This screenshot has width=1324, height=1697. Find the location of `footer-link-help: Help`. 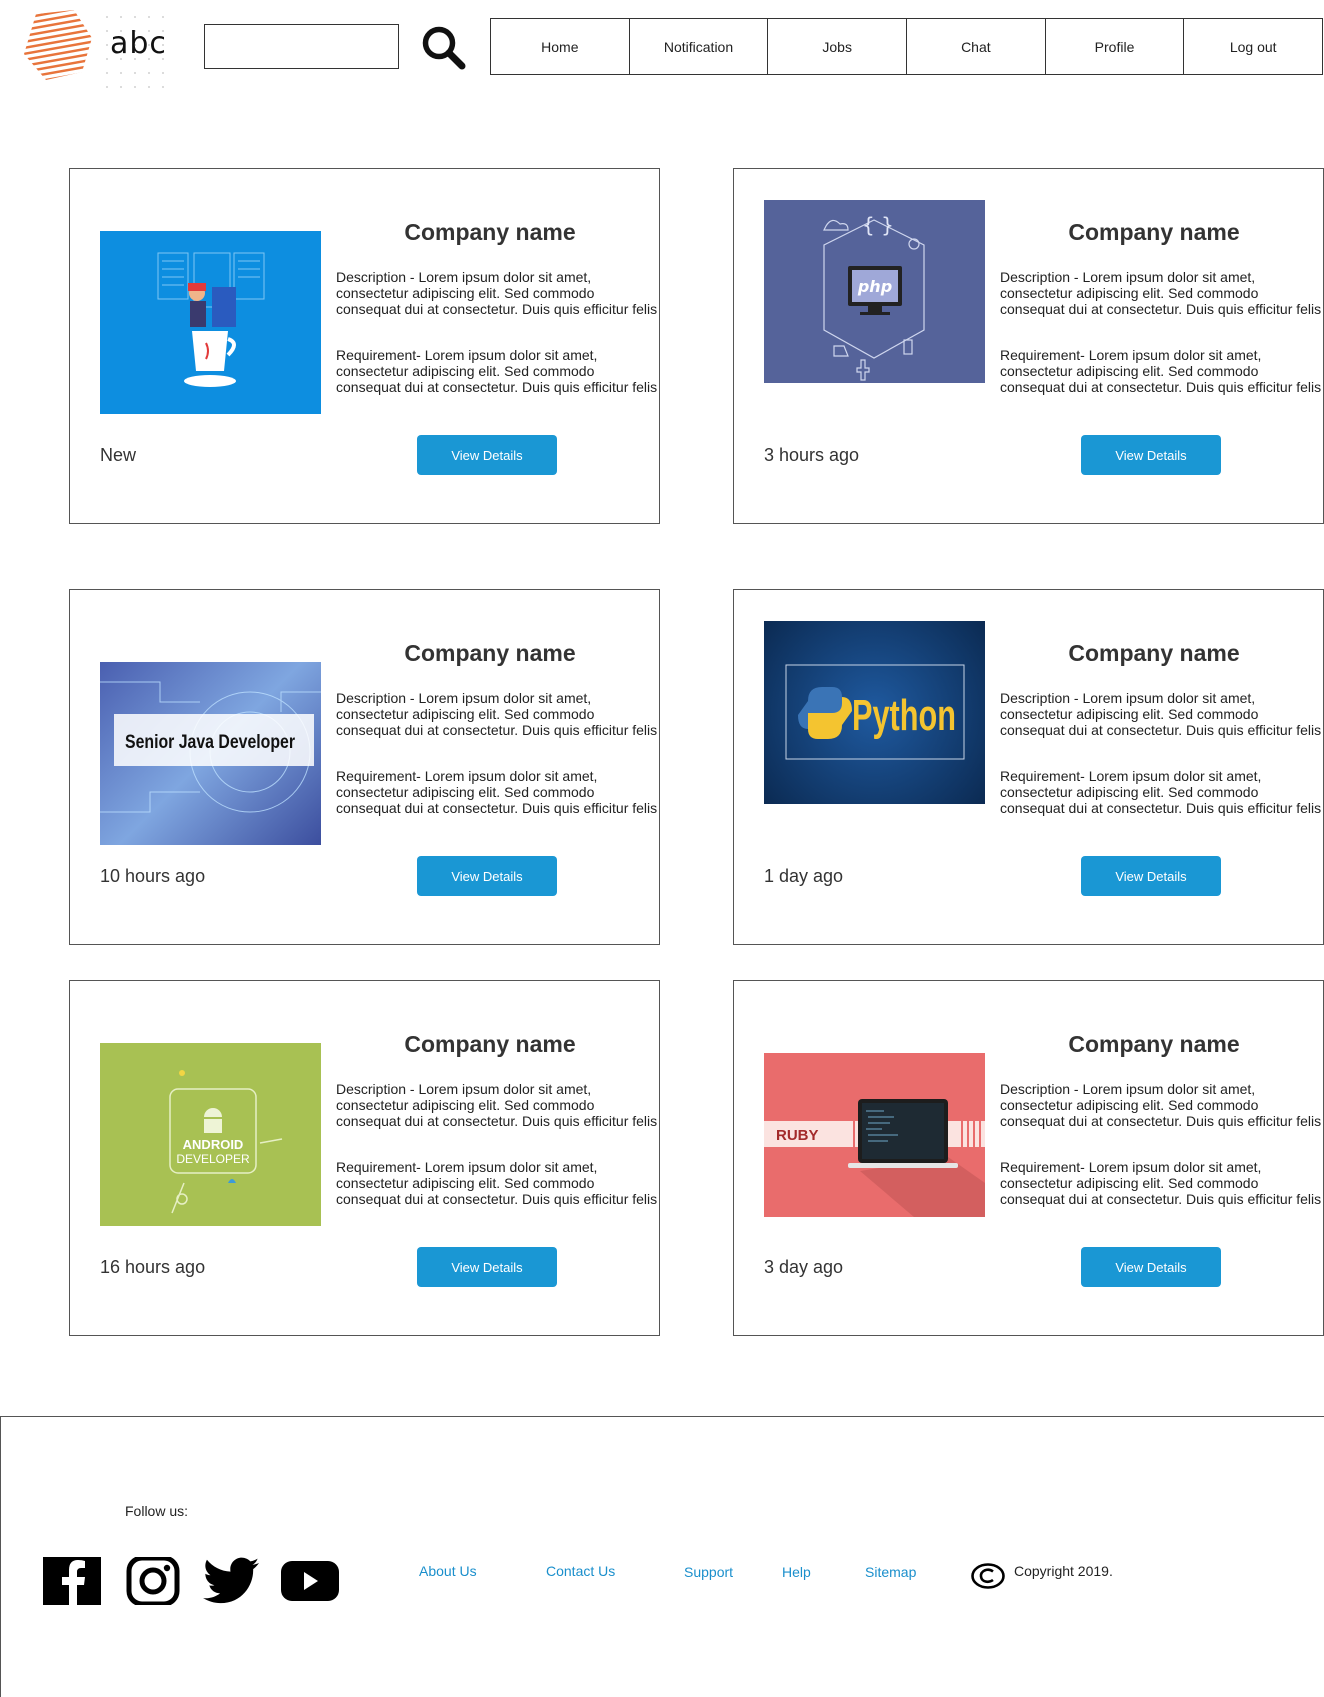

footer-link-help: Help is located at coordinates (796, 1572).